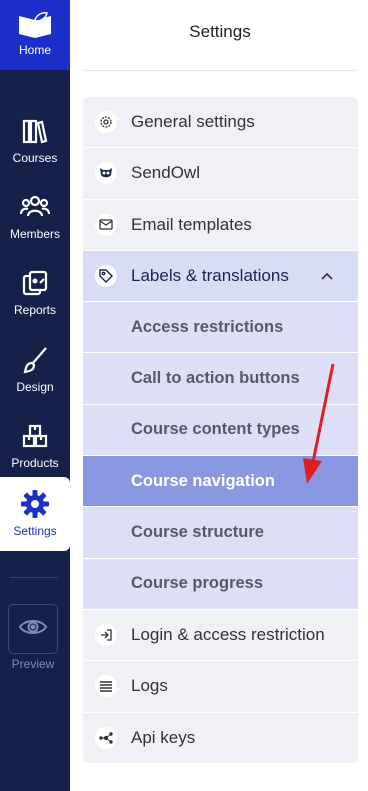  I want to click on rail-item-products: Products, so click(35, 446).